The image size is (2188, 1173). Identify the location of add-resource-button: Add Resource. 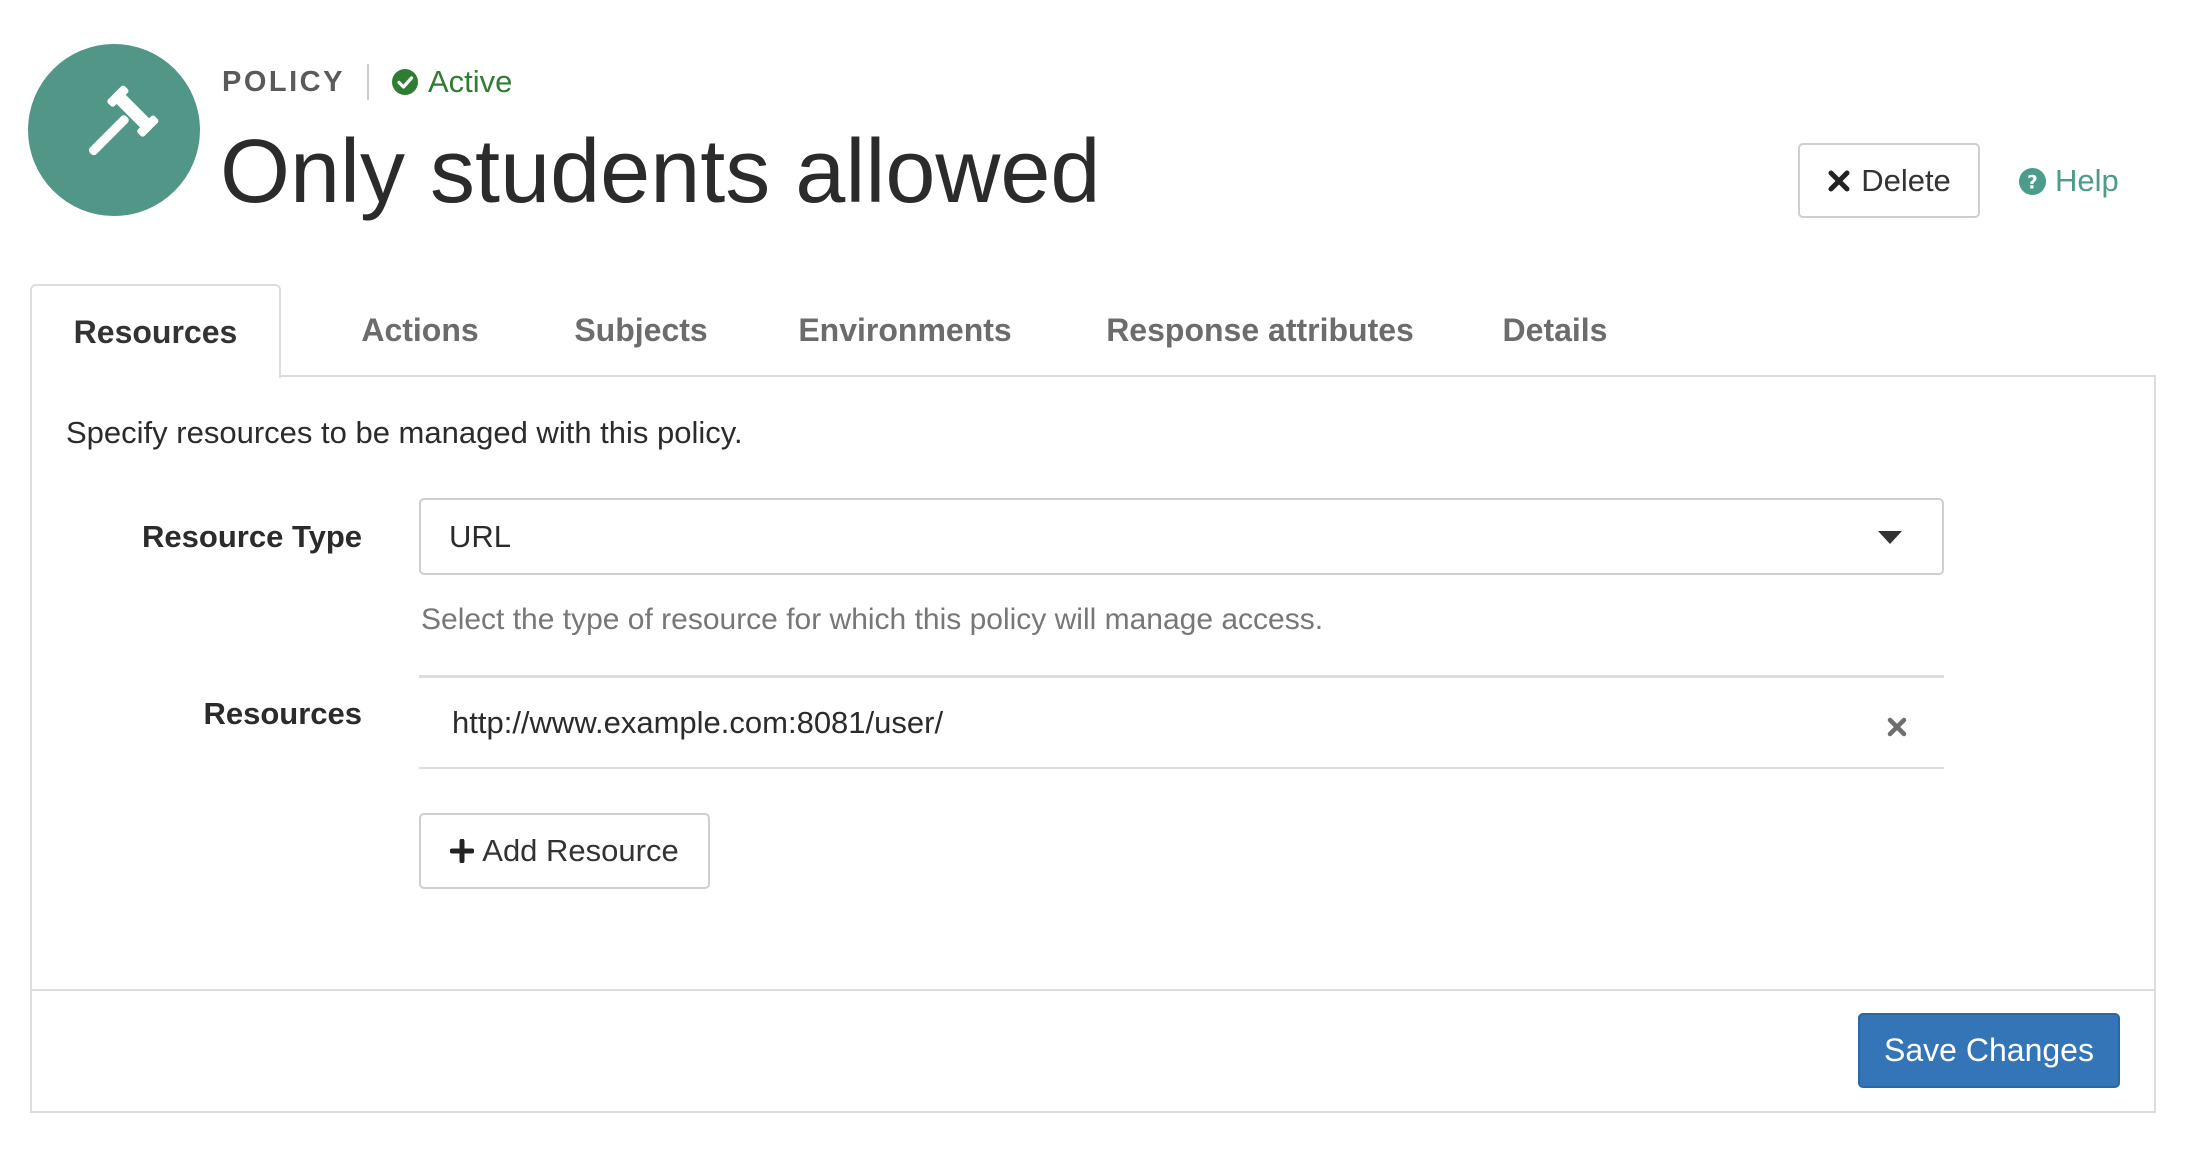
(564, 851).